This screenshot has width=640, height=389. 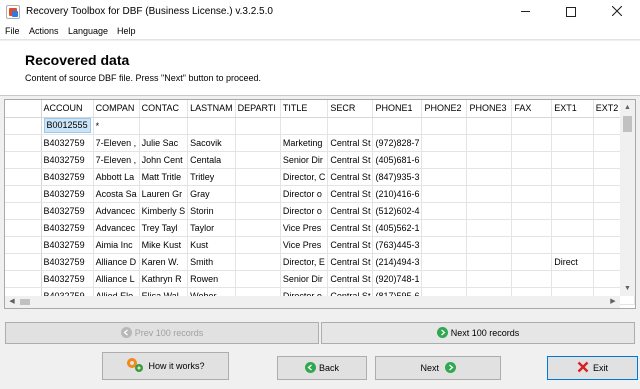 What do you see at coordinates (164, 279) in the screenshot?
I see `table-cell: Kathryn R` at bounding box center [164, 279].